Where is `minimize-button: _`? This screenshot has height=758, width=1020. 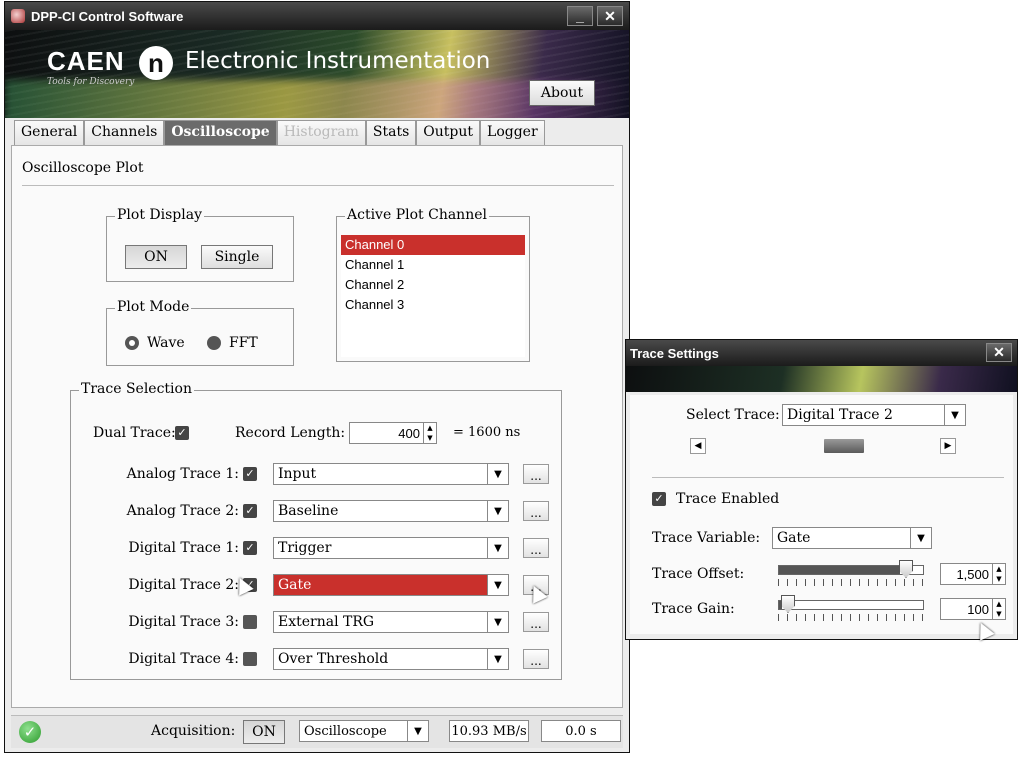
minimize-button: _ is located at coordinates (580, 16).